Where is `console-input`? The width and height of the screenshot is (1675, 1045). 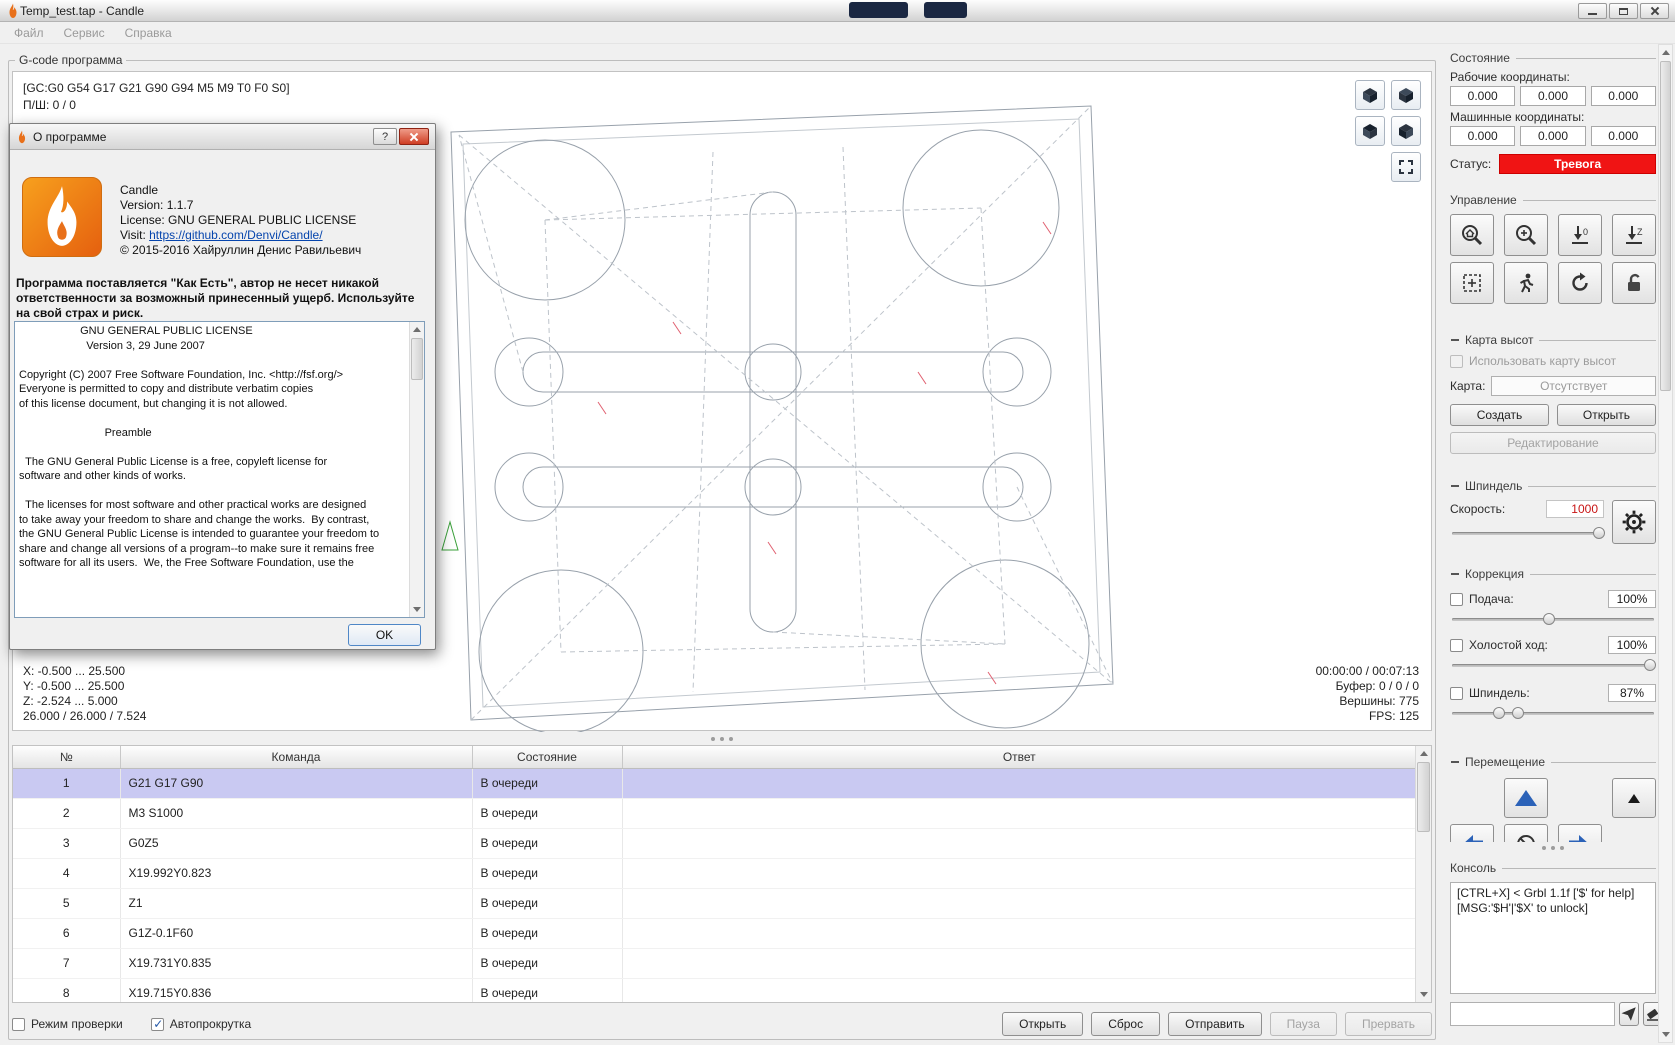
console-input is located at coordinates (1532, 1014).